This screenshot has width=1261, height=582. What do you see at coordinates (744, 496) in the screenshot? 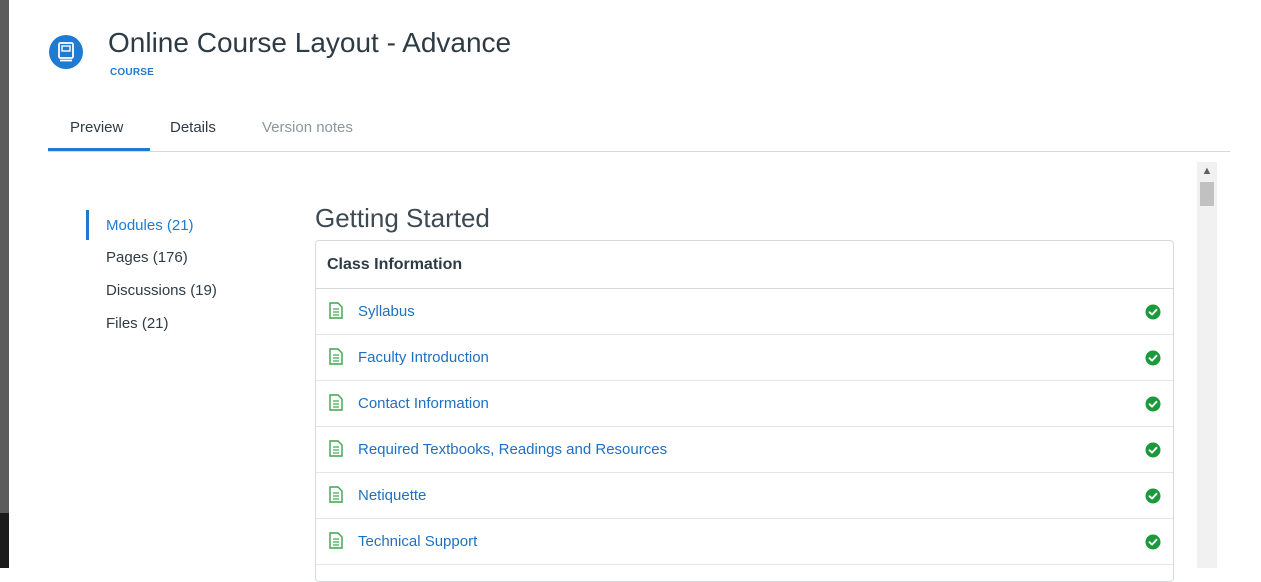
I see `module-item-netiquette: Netiquette` at bounding box center [744, 496].